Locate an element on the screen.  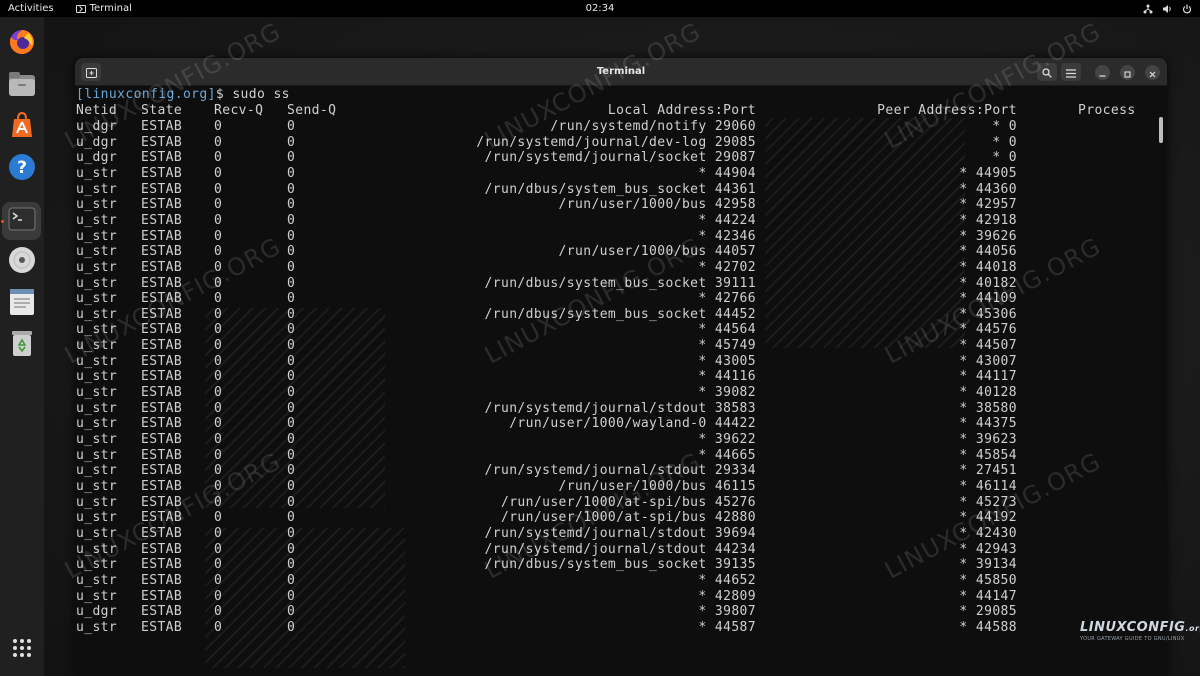
cell-local-address: /run/user/1000/at-spi/bus 42880 is located at coordinates (628, 518).